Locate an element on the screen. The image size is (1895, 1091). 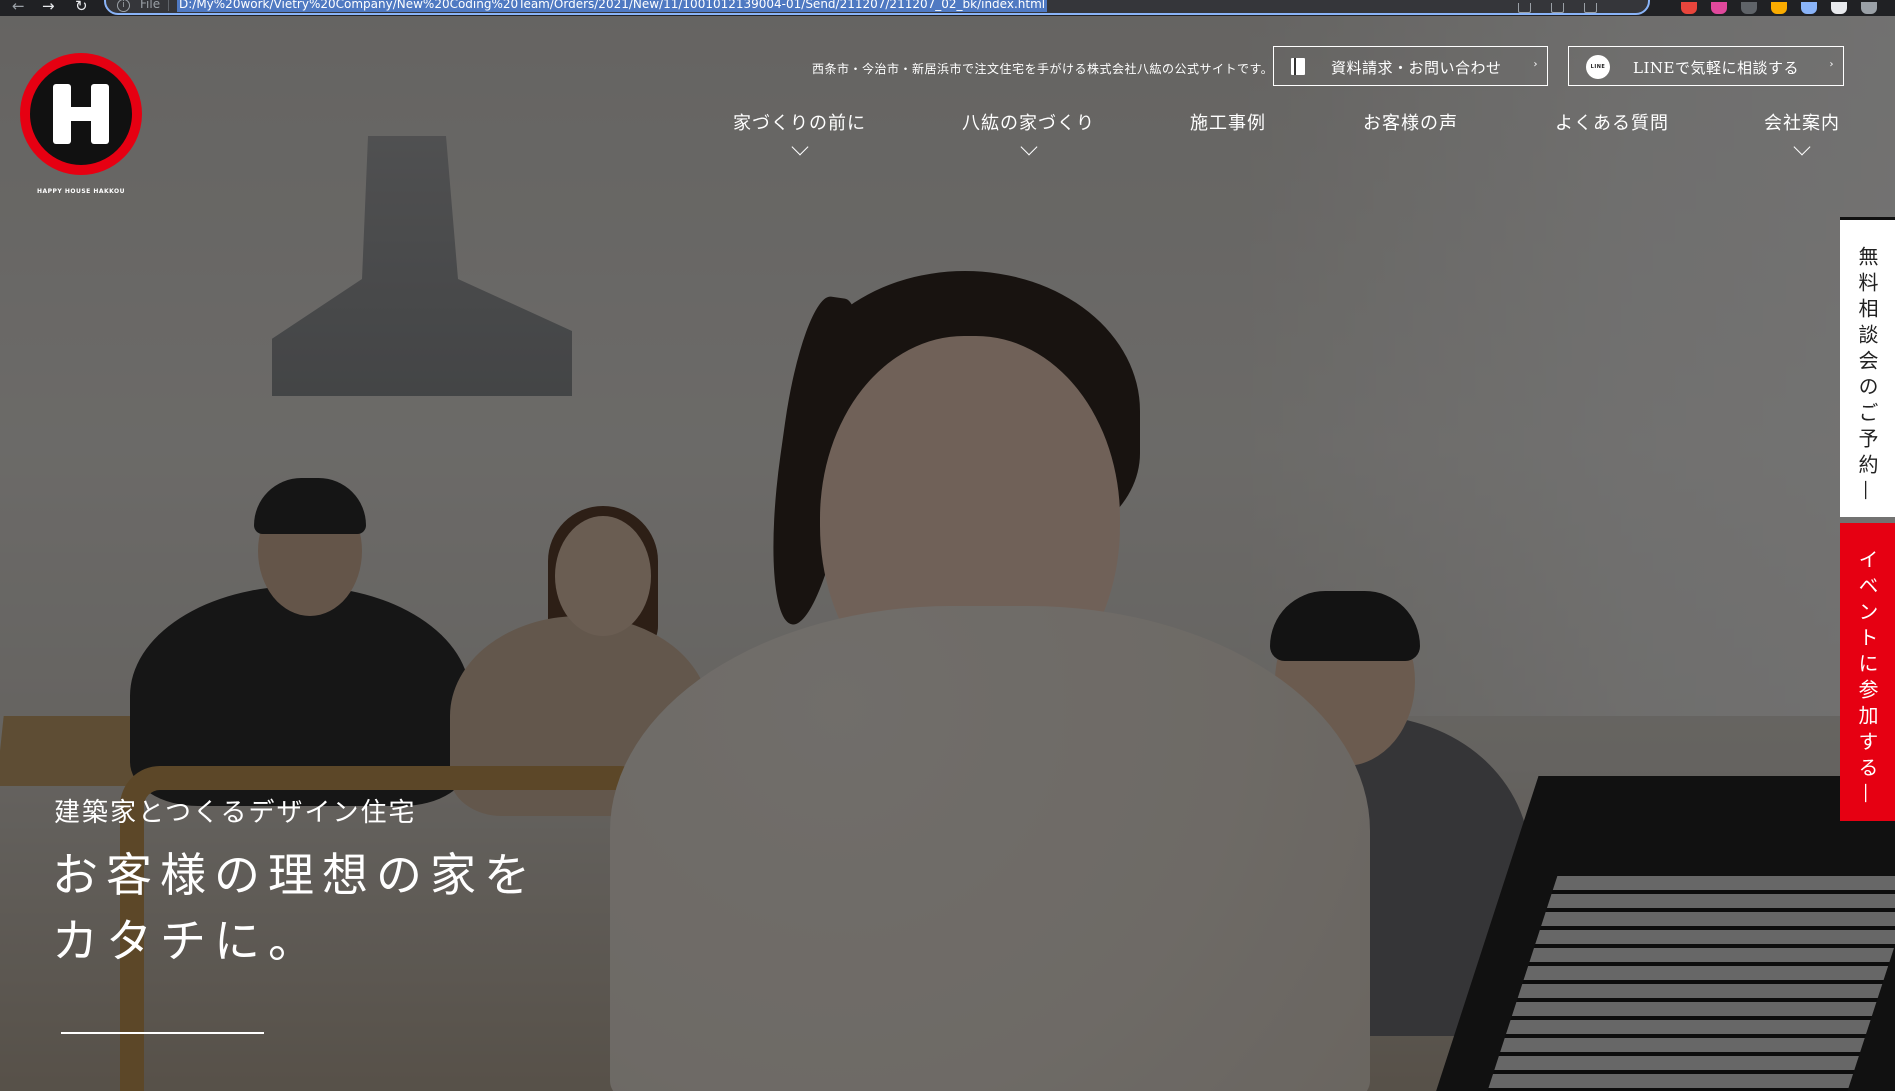
free-consultation-tab: 無料相談会のご予約 — is located at coordinates (1867, 367).